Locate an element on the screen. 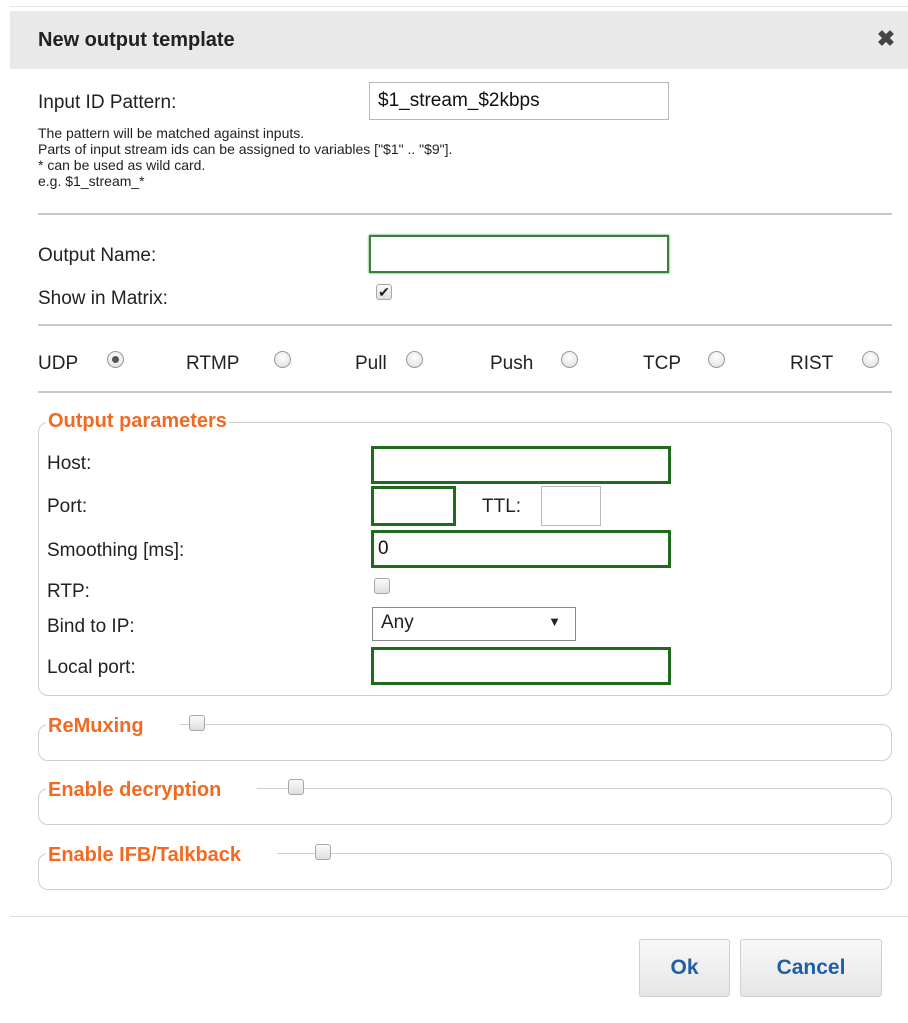  bind-to-ip-value: Any is located at coordinates (397, 622).